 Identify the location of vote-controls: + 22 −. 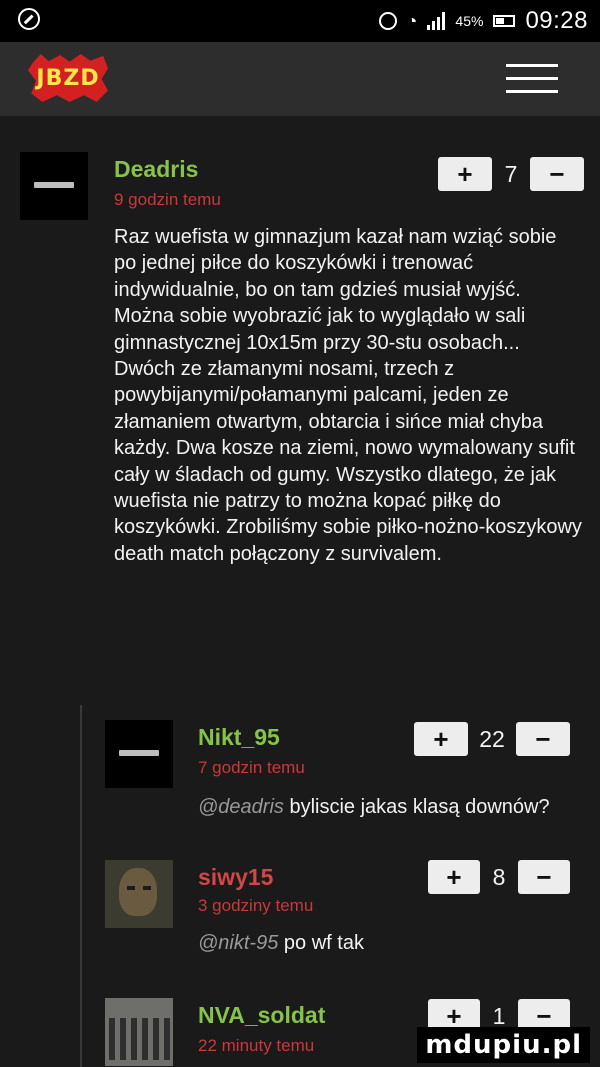
(492, 739).